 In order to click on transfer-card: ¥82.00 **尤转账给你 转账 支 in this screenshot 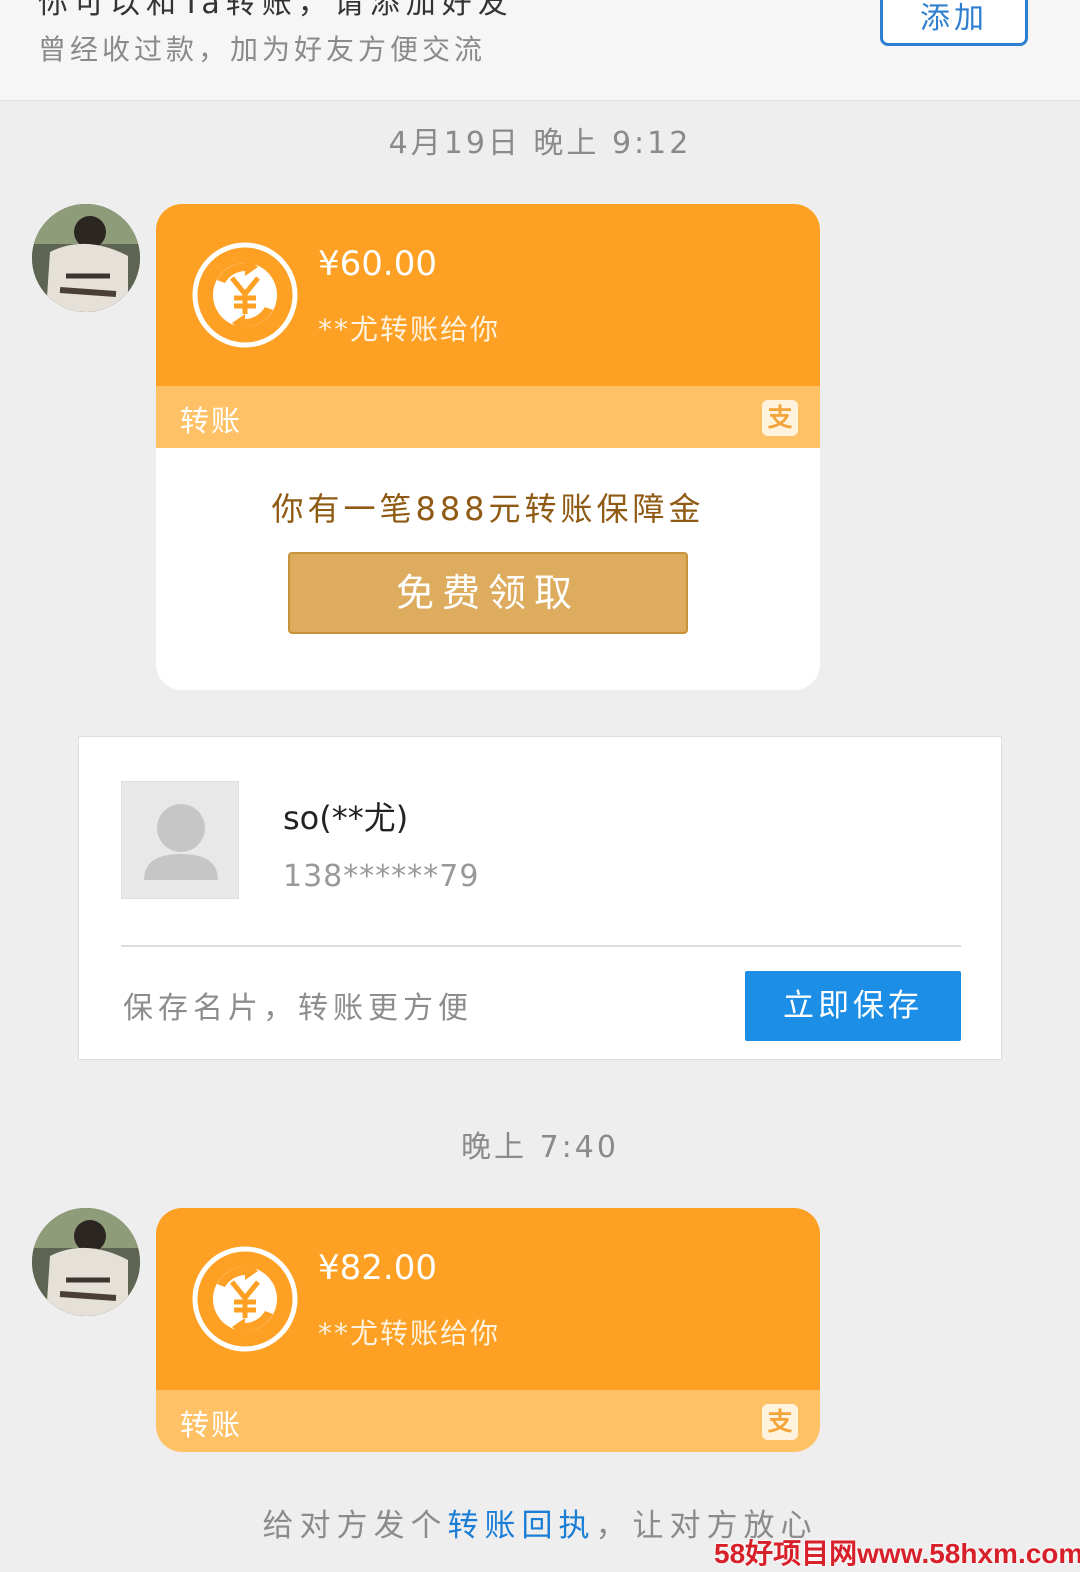, I will do `click(488, 1330)`.